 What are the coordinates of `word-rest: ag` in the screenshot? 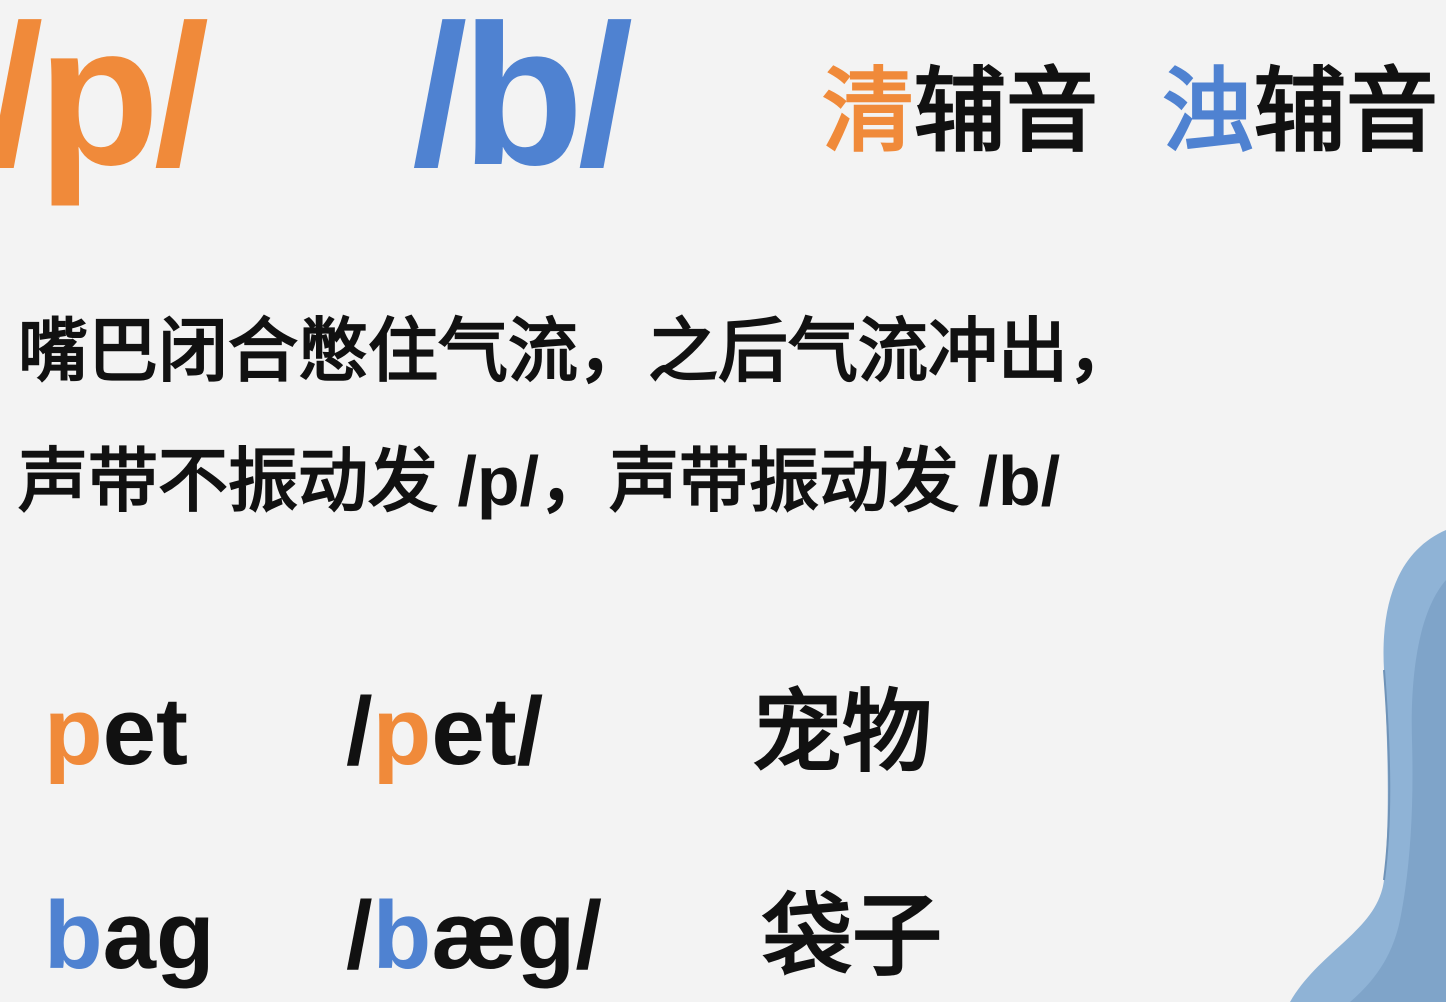 It's located at (158, 935).